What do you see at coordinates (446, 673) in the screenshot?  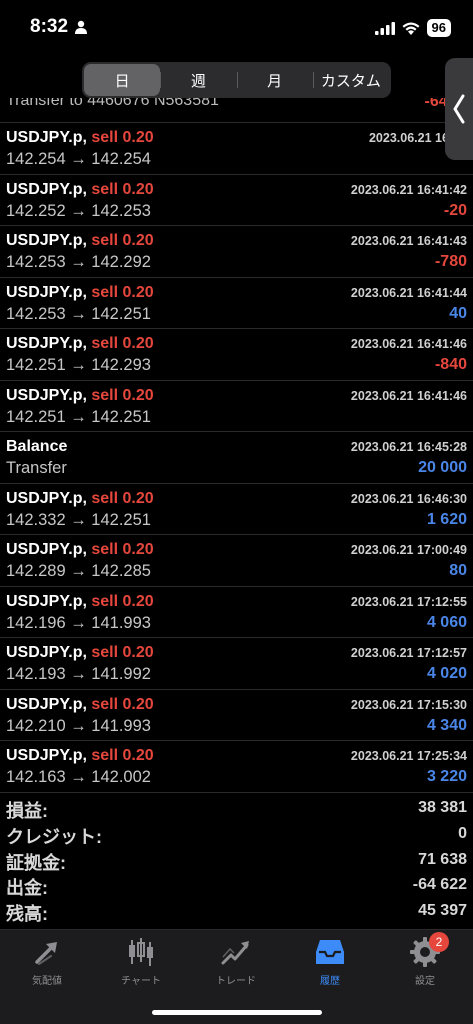 I see `row-profit: 4 020` at bounding box center [446, 673].